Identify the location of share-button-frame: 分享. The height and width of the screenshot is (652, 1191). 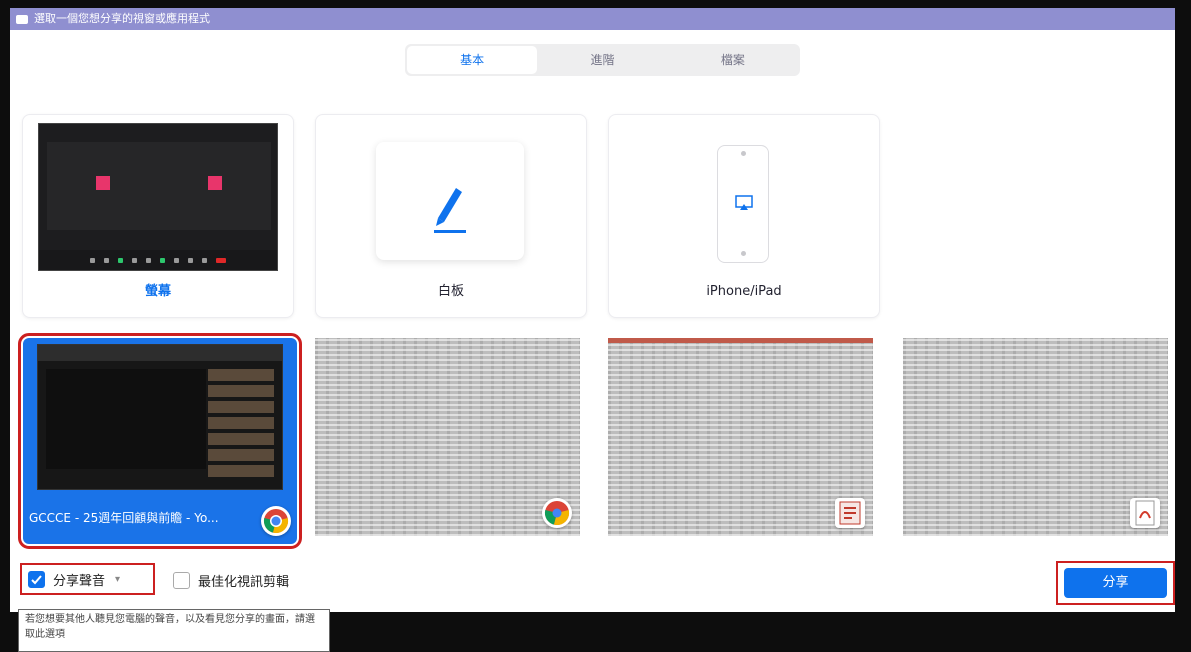
(1115, 583).